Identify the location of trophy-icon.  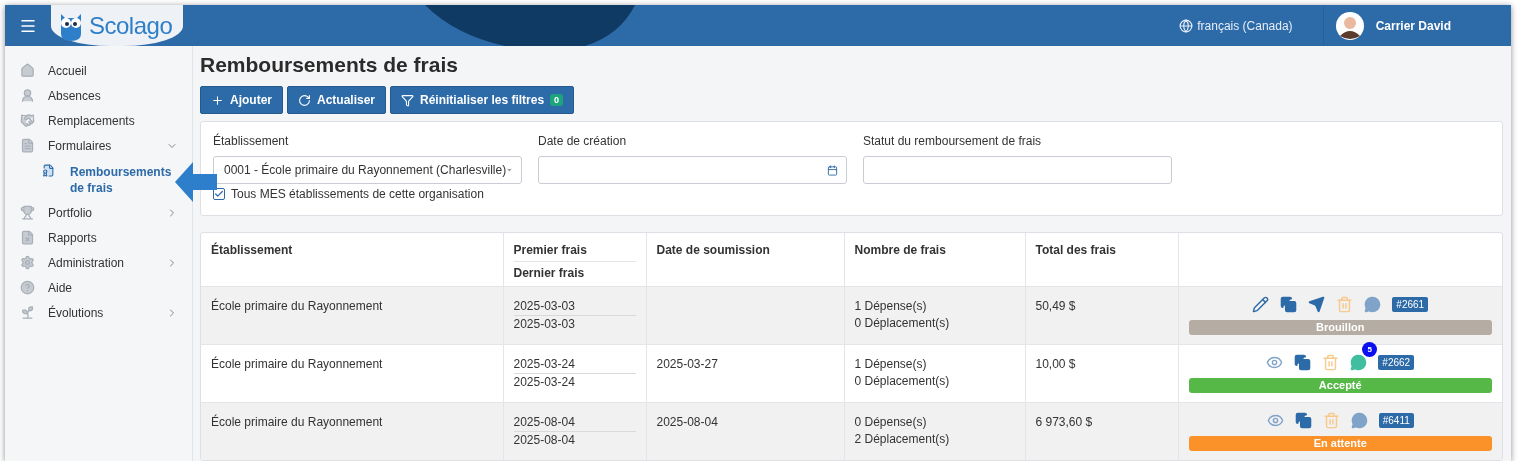
(27, 212).